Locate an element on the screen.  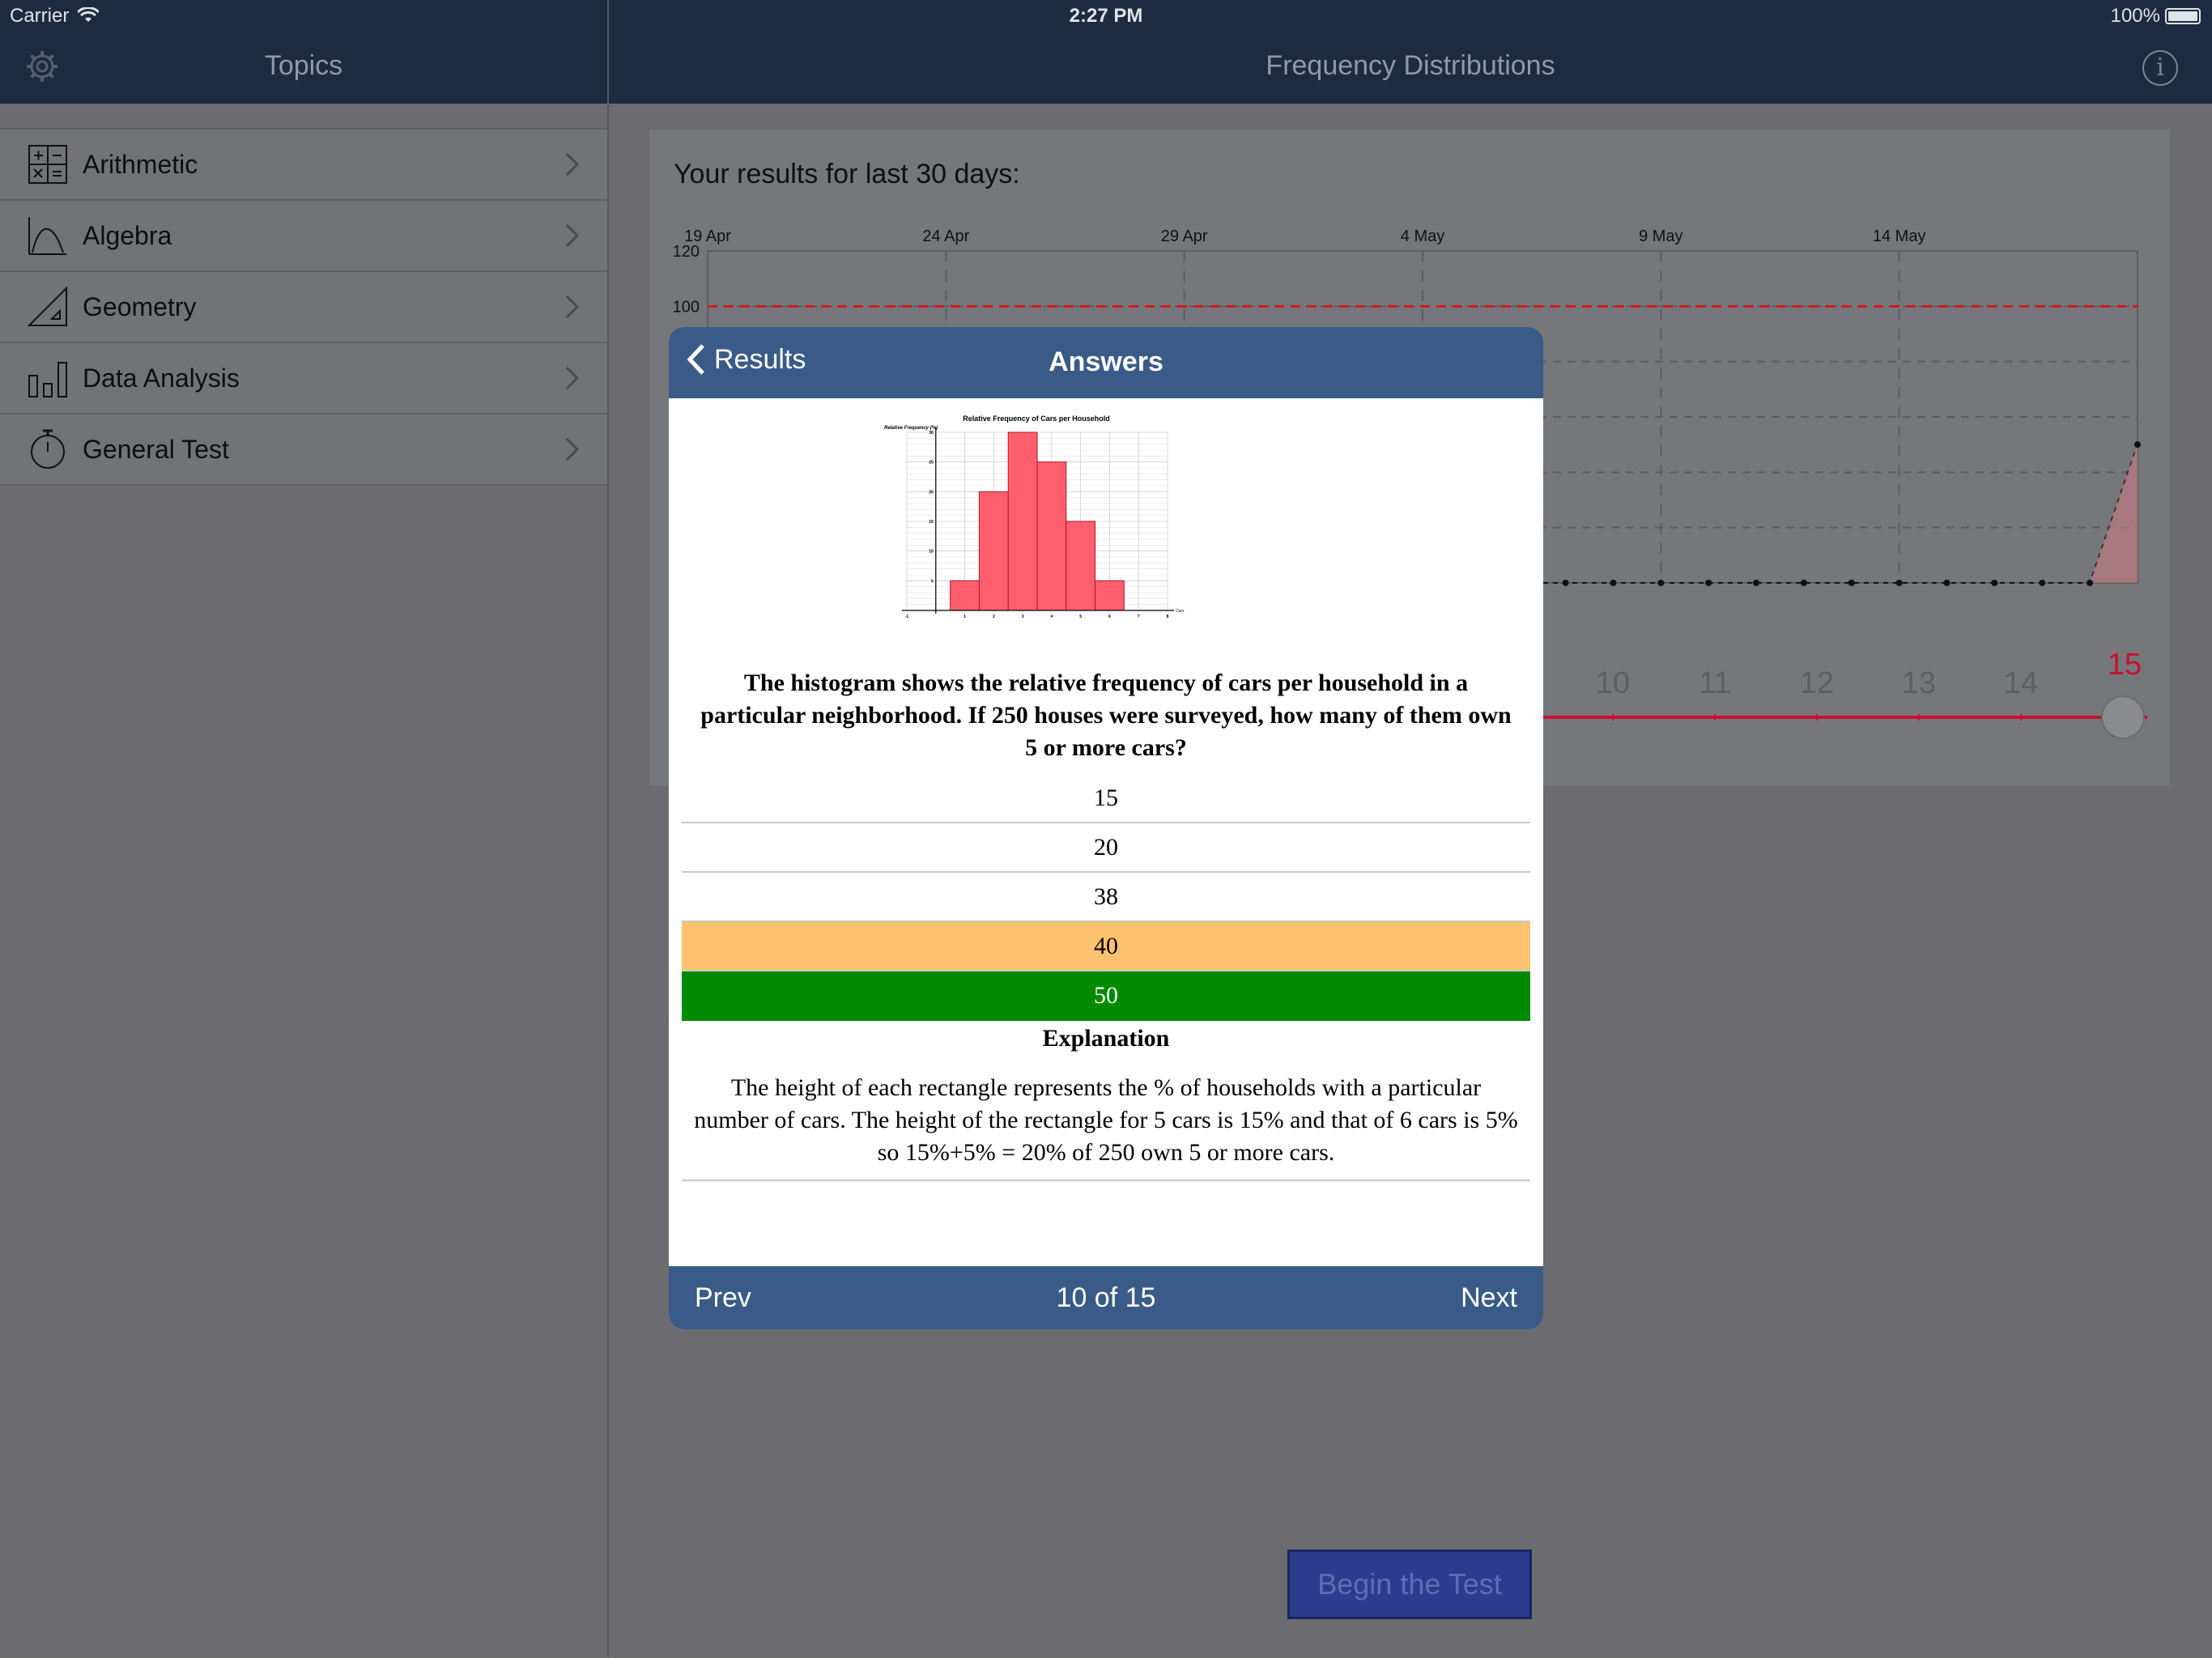
histogram-y-tick: 5 is located at coordinates (933, 581).